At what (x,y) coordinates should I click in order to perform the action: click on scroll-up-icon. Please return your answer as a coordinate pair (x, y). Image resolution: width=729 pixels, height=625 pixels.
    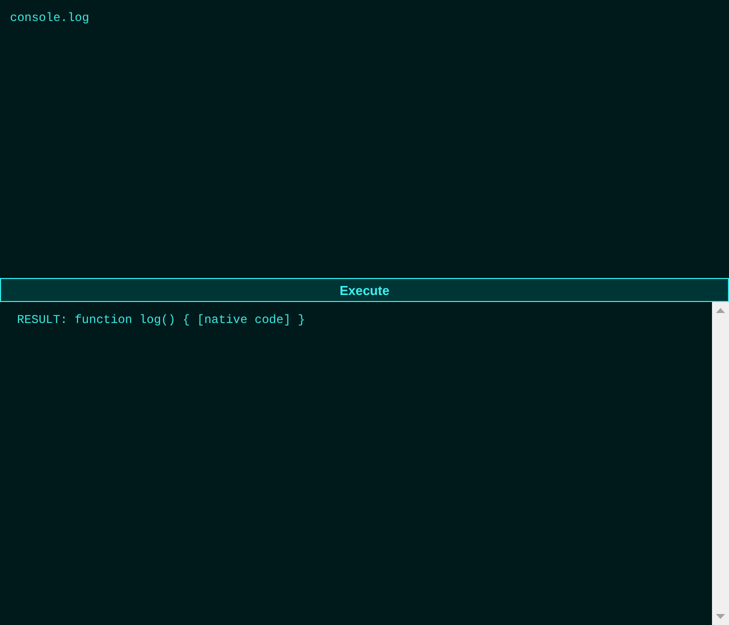
    Looking at the image, I should click on (720, 310).